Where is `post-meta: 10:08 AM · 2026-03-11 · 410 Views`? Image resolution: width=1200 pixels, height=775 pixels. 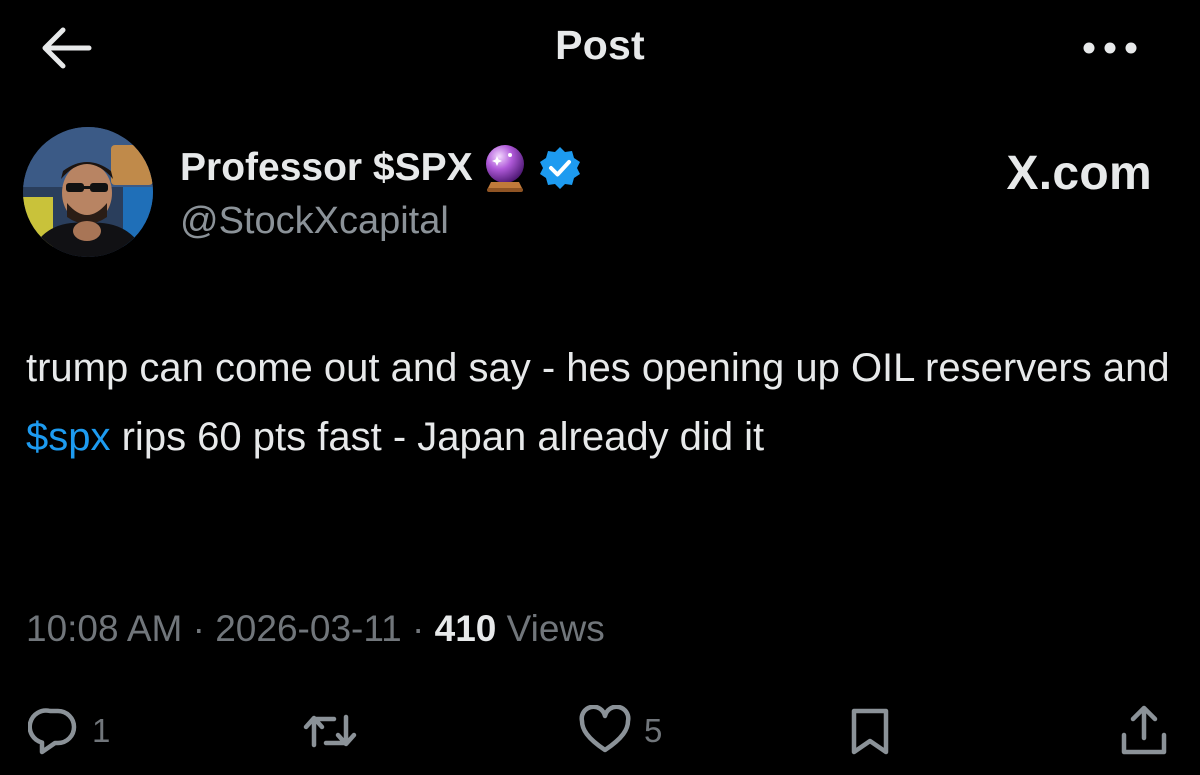
post-meta: 10:08 AM · 2026-03-11 · 410 Views is located at coordinates (315, 629).